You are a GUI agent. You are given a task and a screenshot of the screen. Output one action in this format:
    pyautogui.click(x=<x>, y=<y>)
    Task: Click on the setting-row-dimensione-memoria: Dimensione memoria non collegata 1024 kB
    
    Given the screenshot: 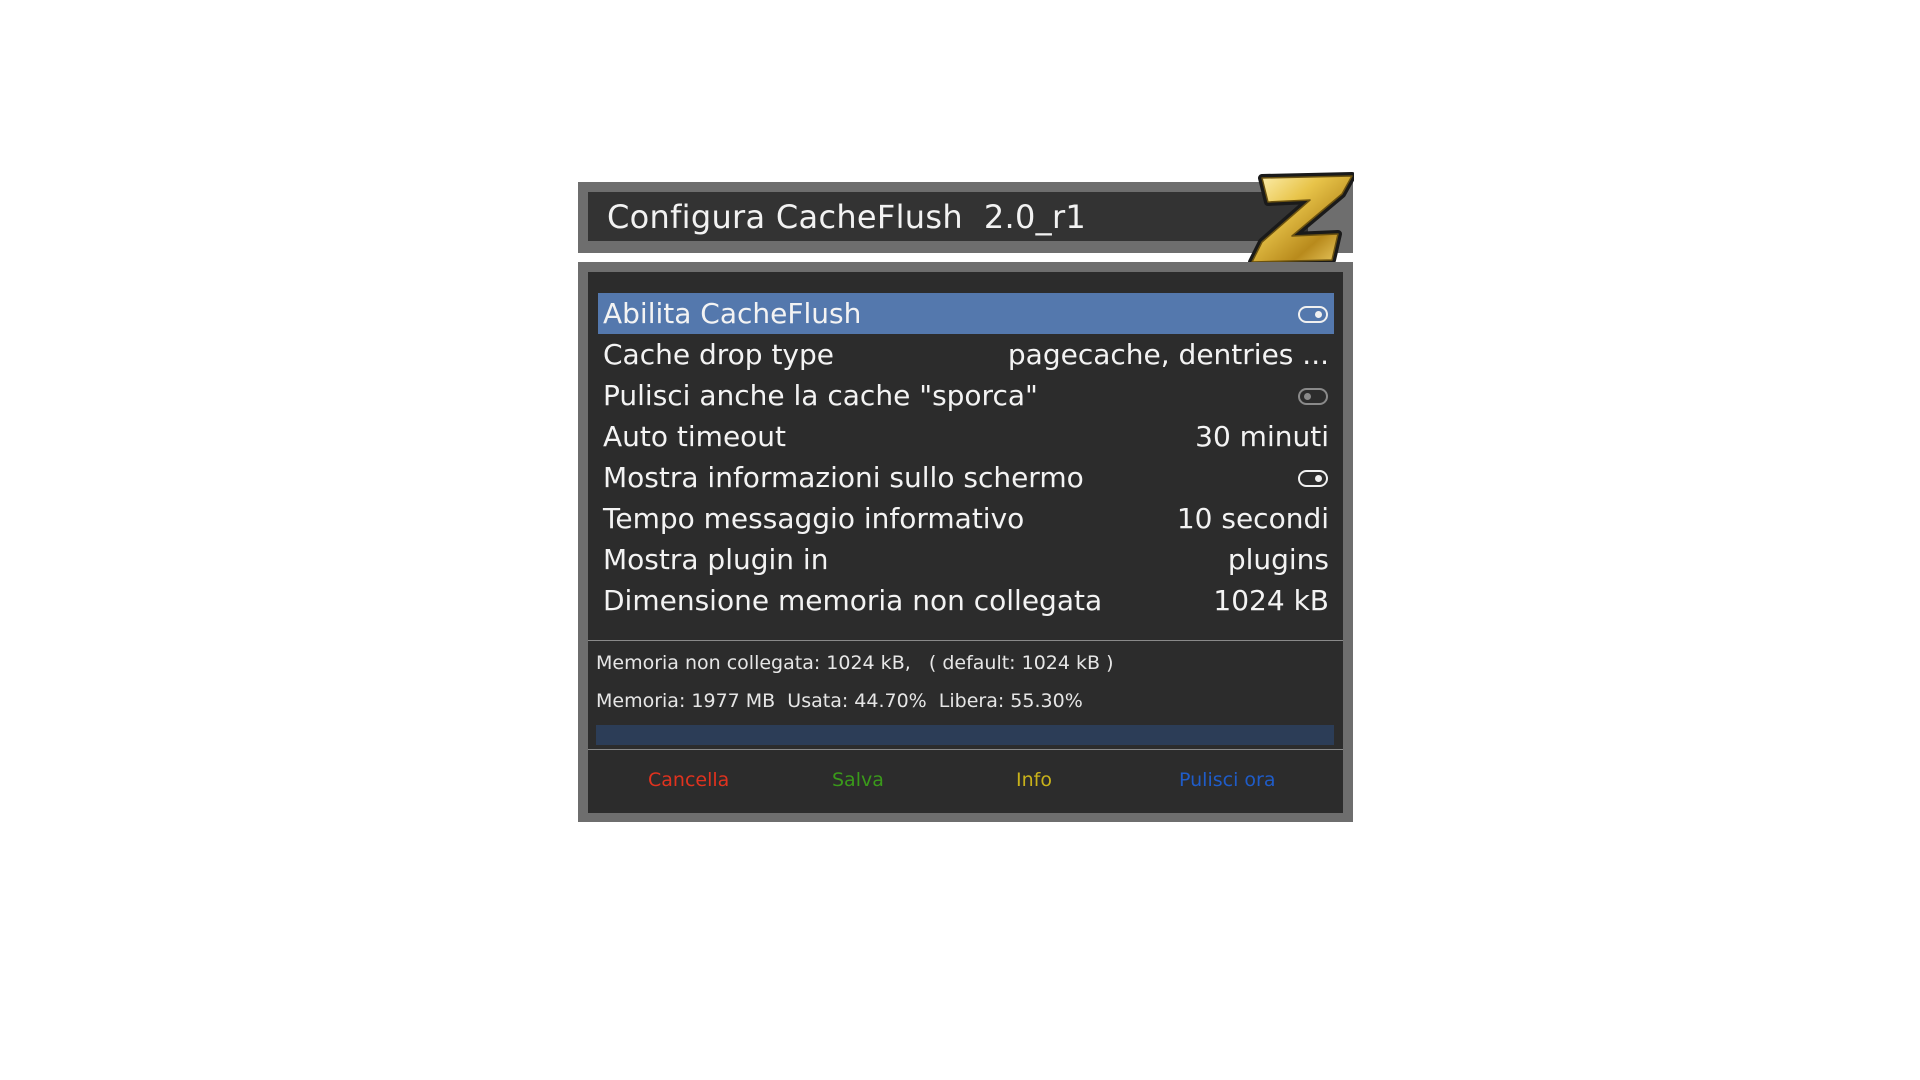 What is the action you would take?
    pyautogui.click(x=966, y=600)
    